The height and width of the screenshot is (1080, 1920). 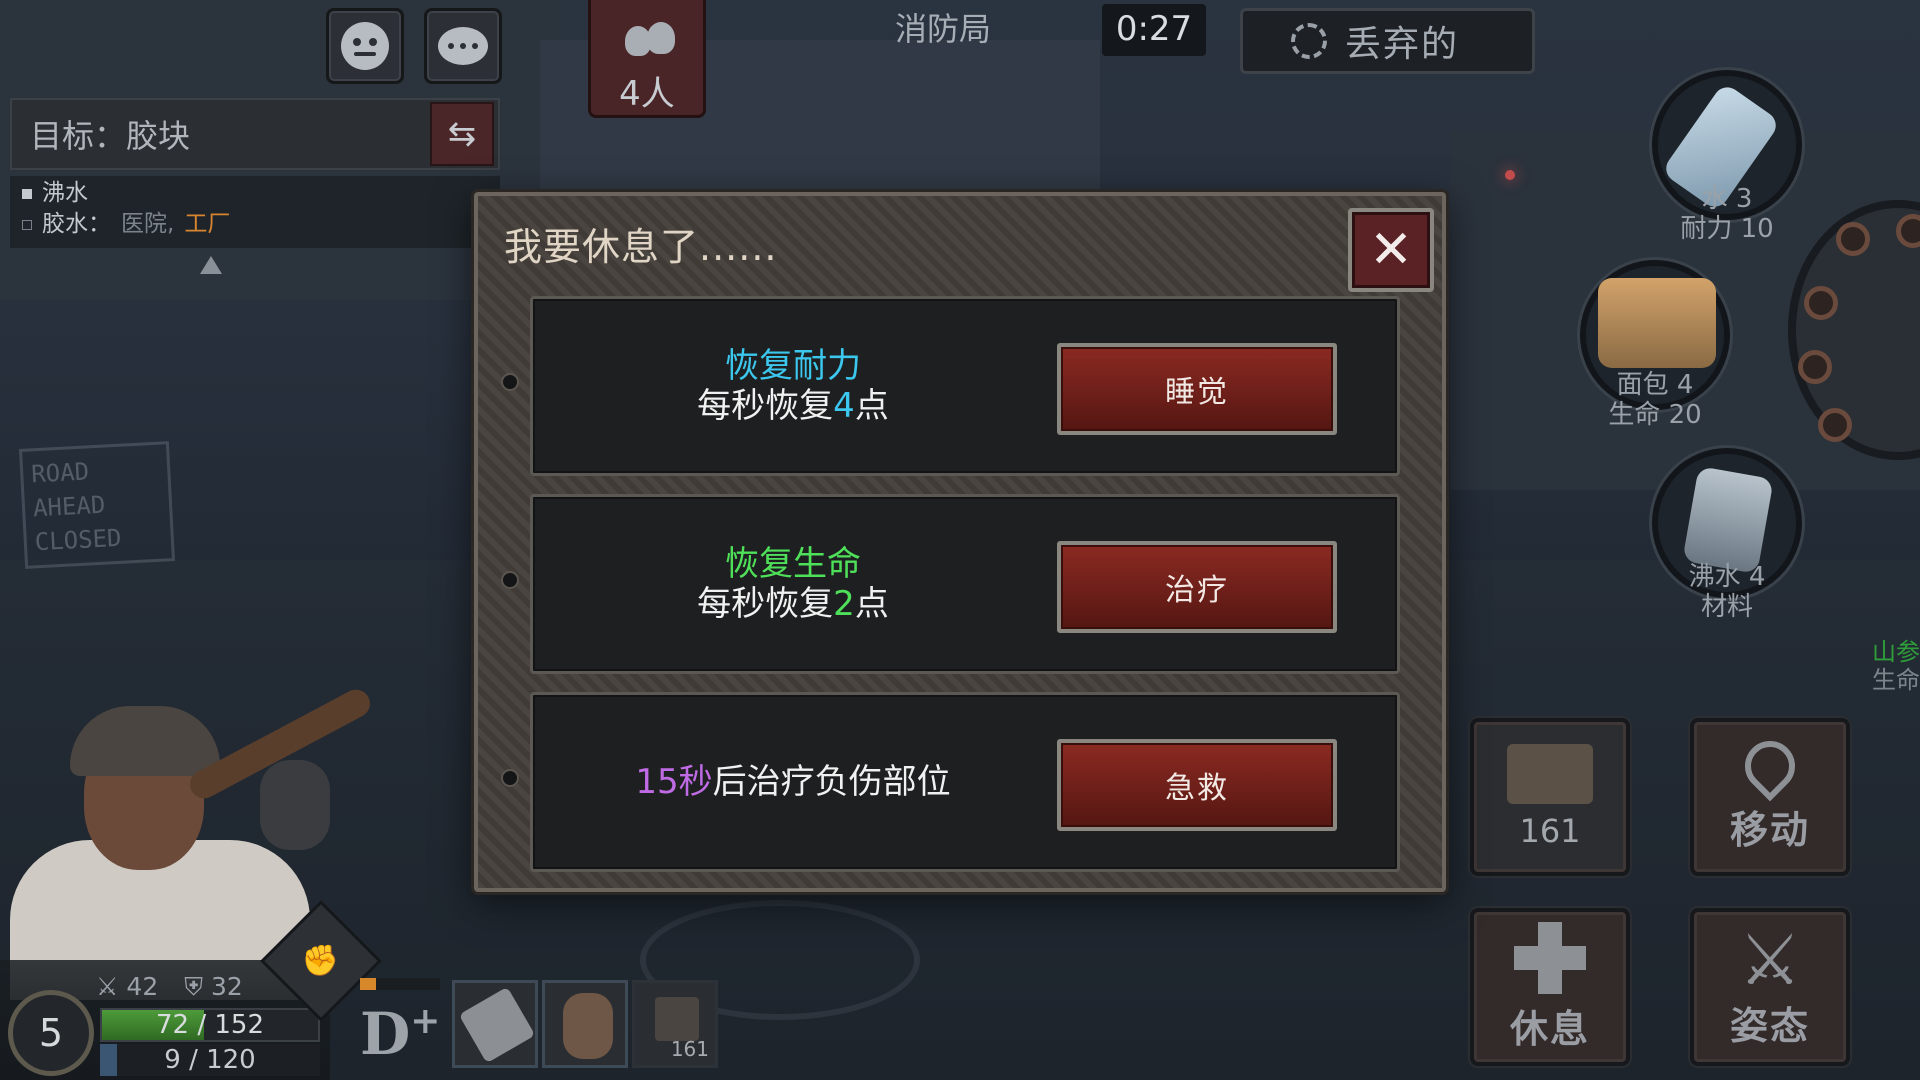 I want to click on character-icon, so click(x=588, y=1026).